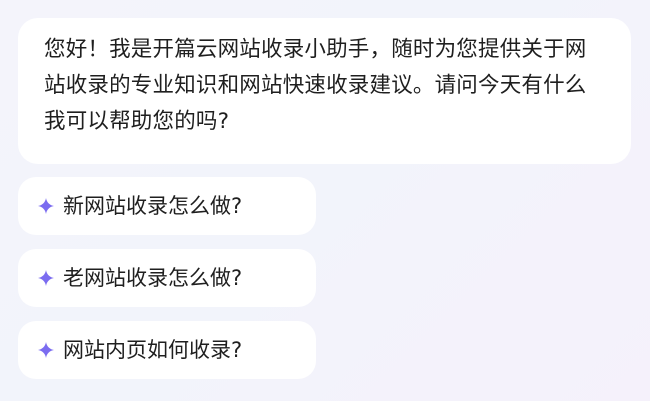  What do you see at coordinates (153, 205) in the screenshot?
I see `suggestion-label: 新网站收录怎么做?` at bounding box center [153, 205].